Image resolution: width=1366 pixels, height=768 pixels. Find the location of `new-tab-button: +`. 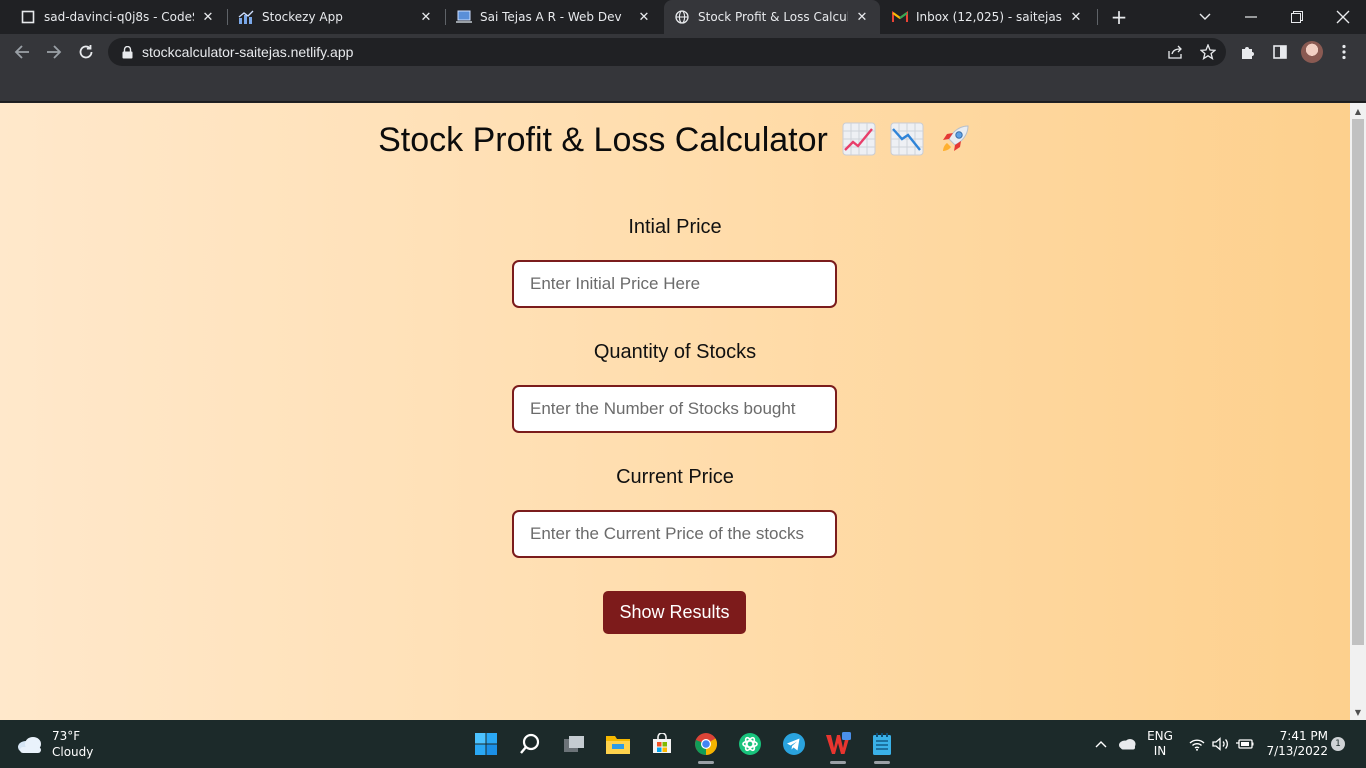

new-tab-button: + is located at coordinates (1119, 17).